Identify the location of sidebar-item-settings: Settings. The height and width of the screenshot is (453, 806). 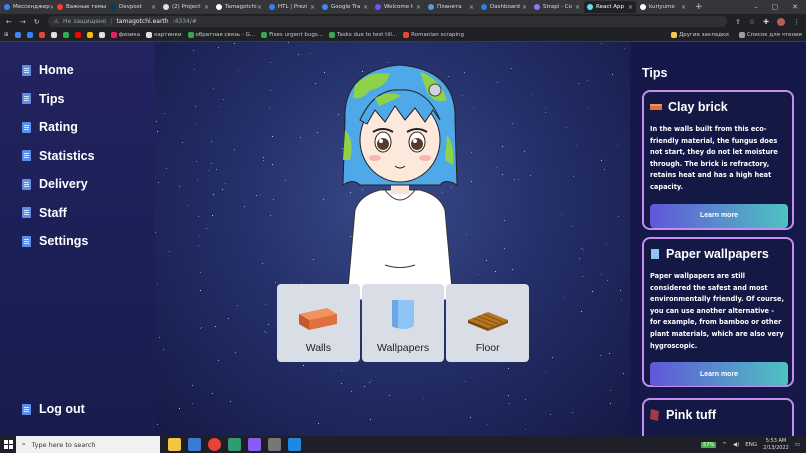
(55, 241).